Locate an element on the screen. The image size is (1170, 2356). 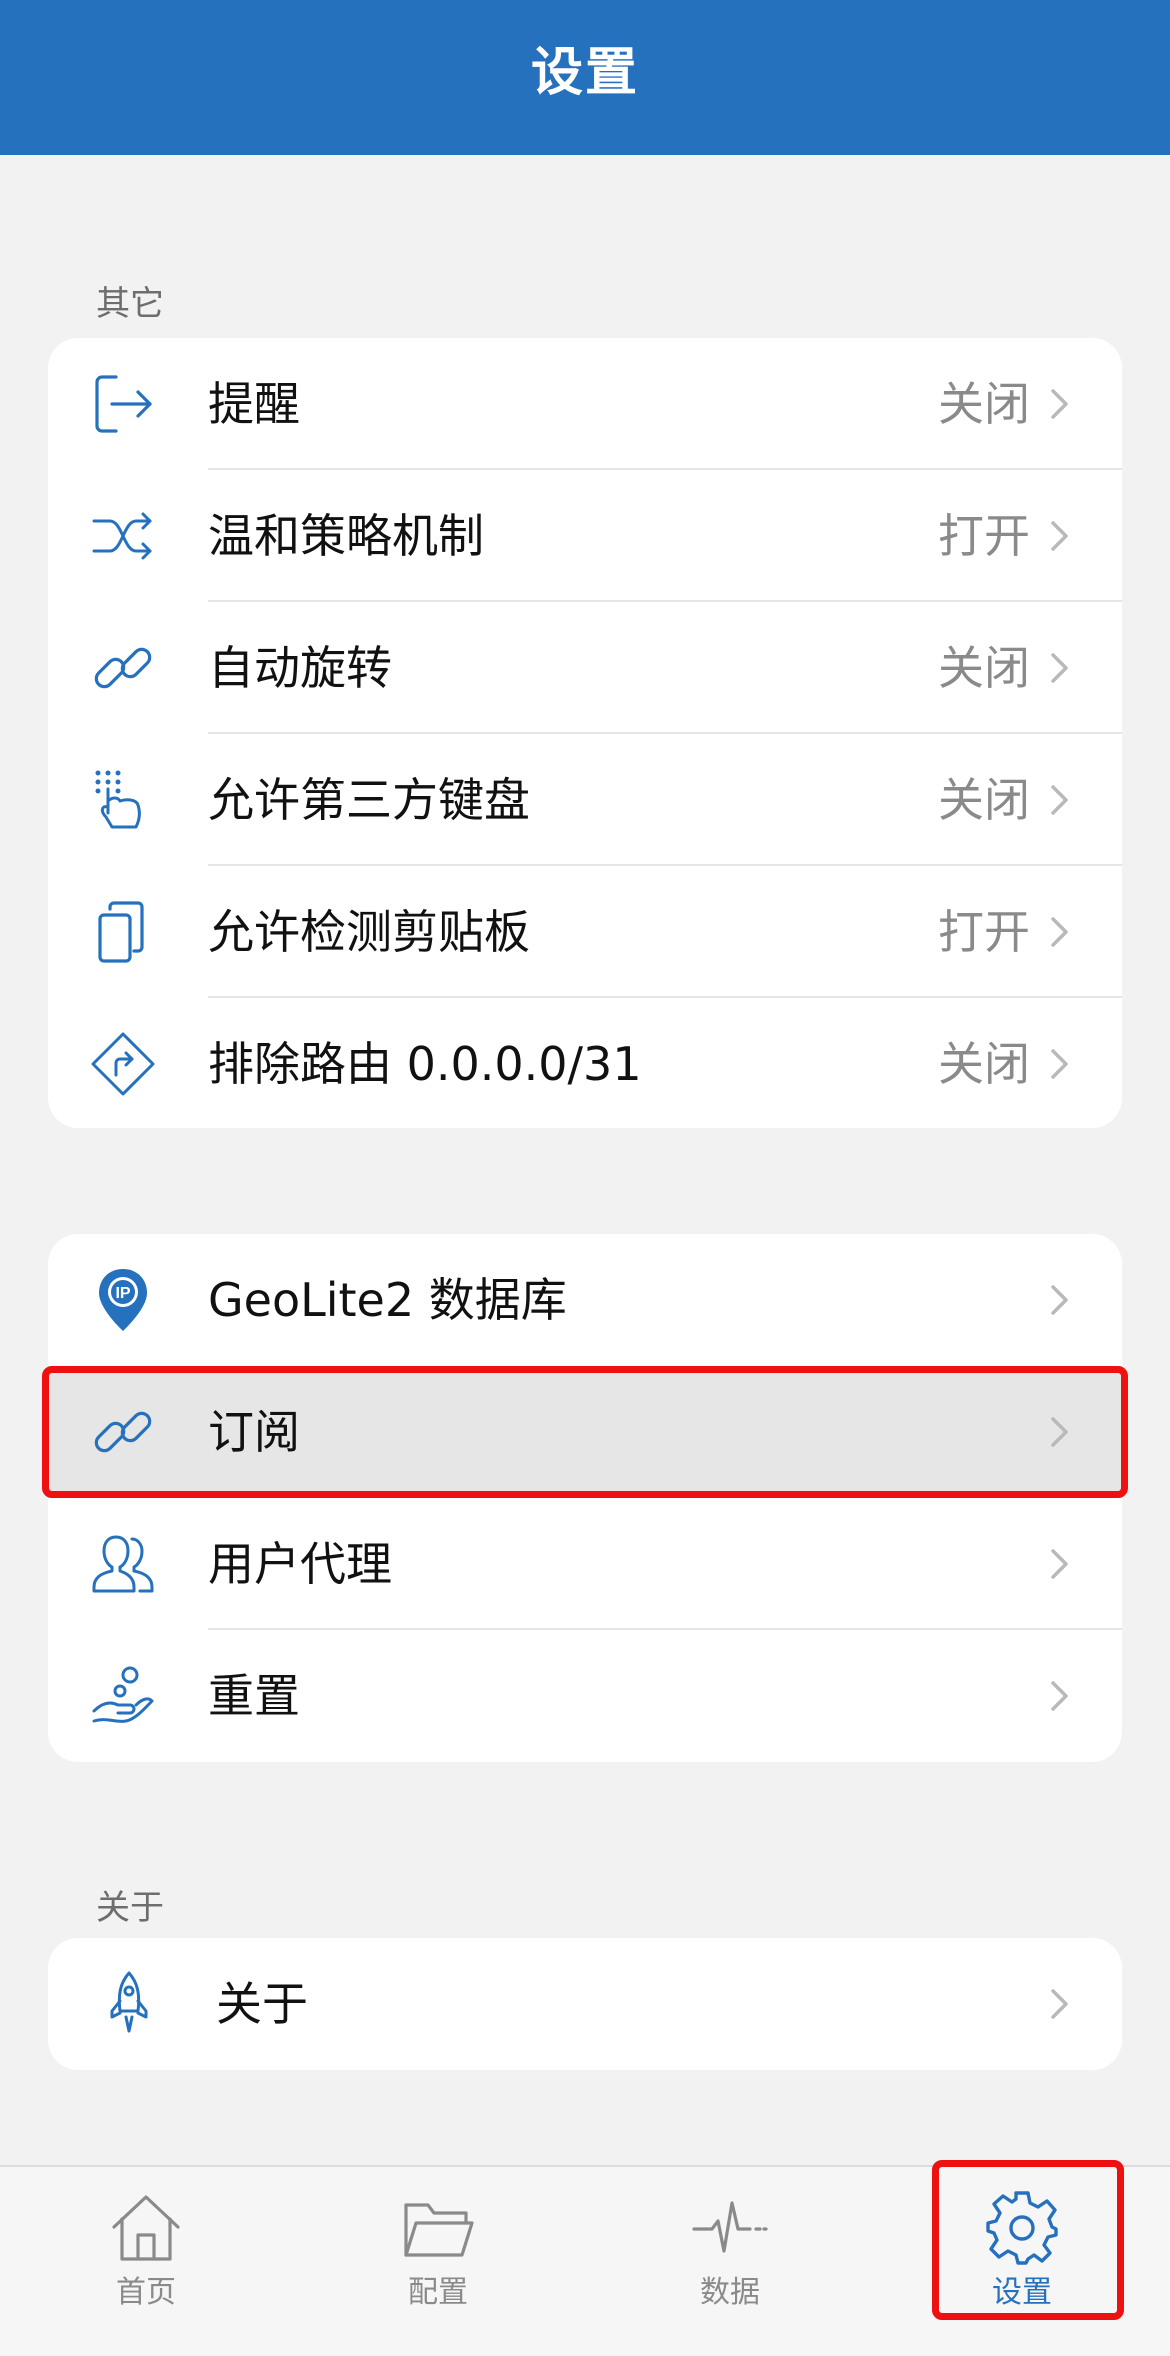
tab-settings: 设置 is located at coordinates (1022, 2261).